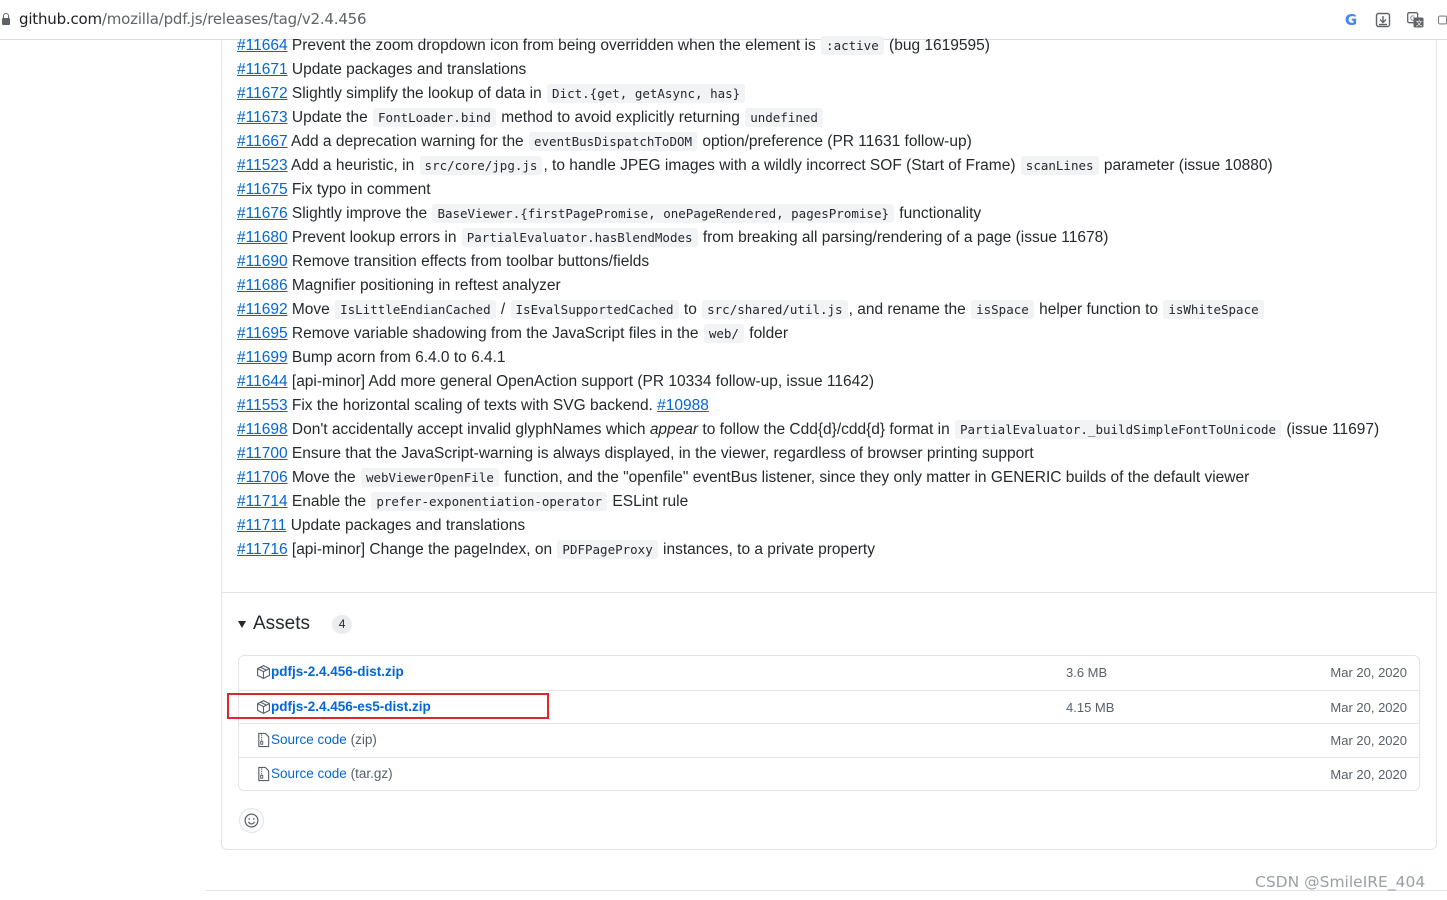 The height and width of the screenshot is (900, 1447). What do you see at coordinates (262, 213) in the screenshot?
I see `pr-link: #11676` at bounding box center [262, 213].